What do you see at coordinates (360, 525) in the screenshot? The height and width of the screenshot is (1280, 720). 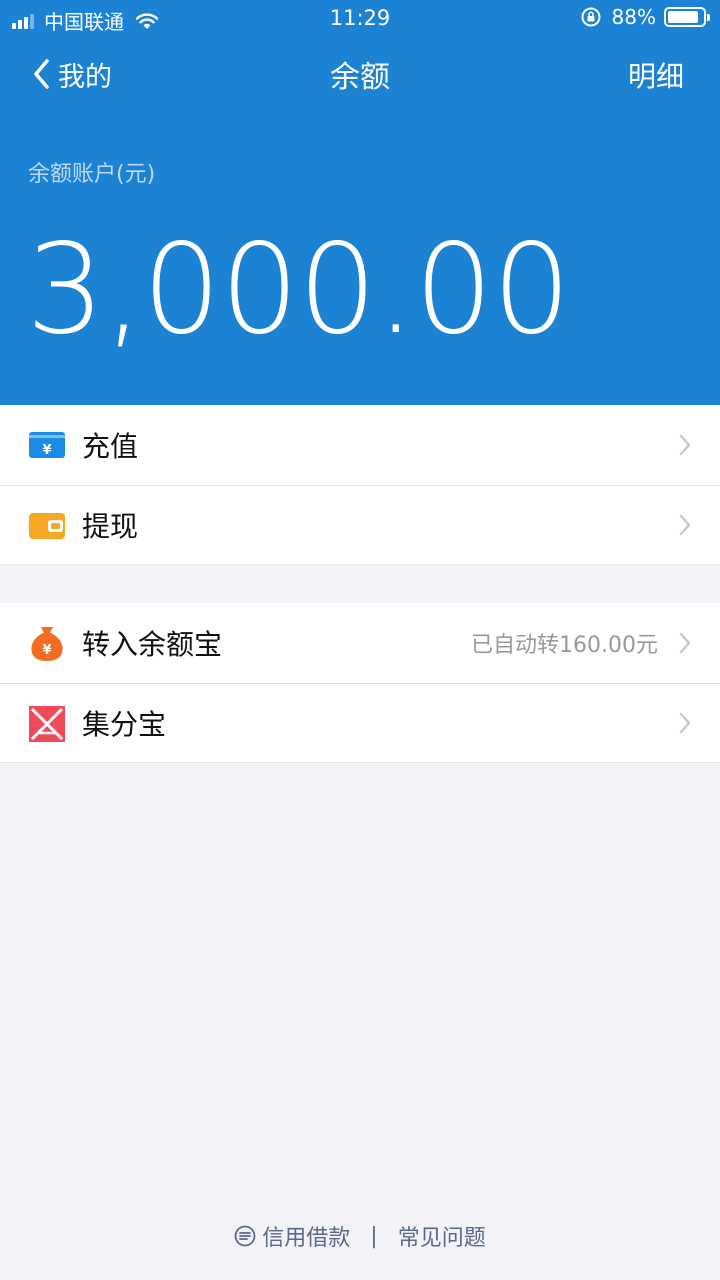 I see `withdraw-row: 提现` at bounding box center [360, 525].